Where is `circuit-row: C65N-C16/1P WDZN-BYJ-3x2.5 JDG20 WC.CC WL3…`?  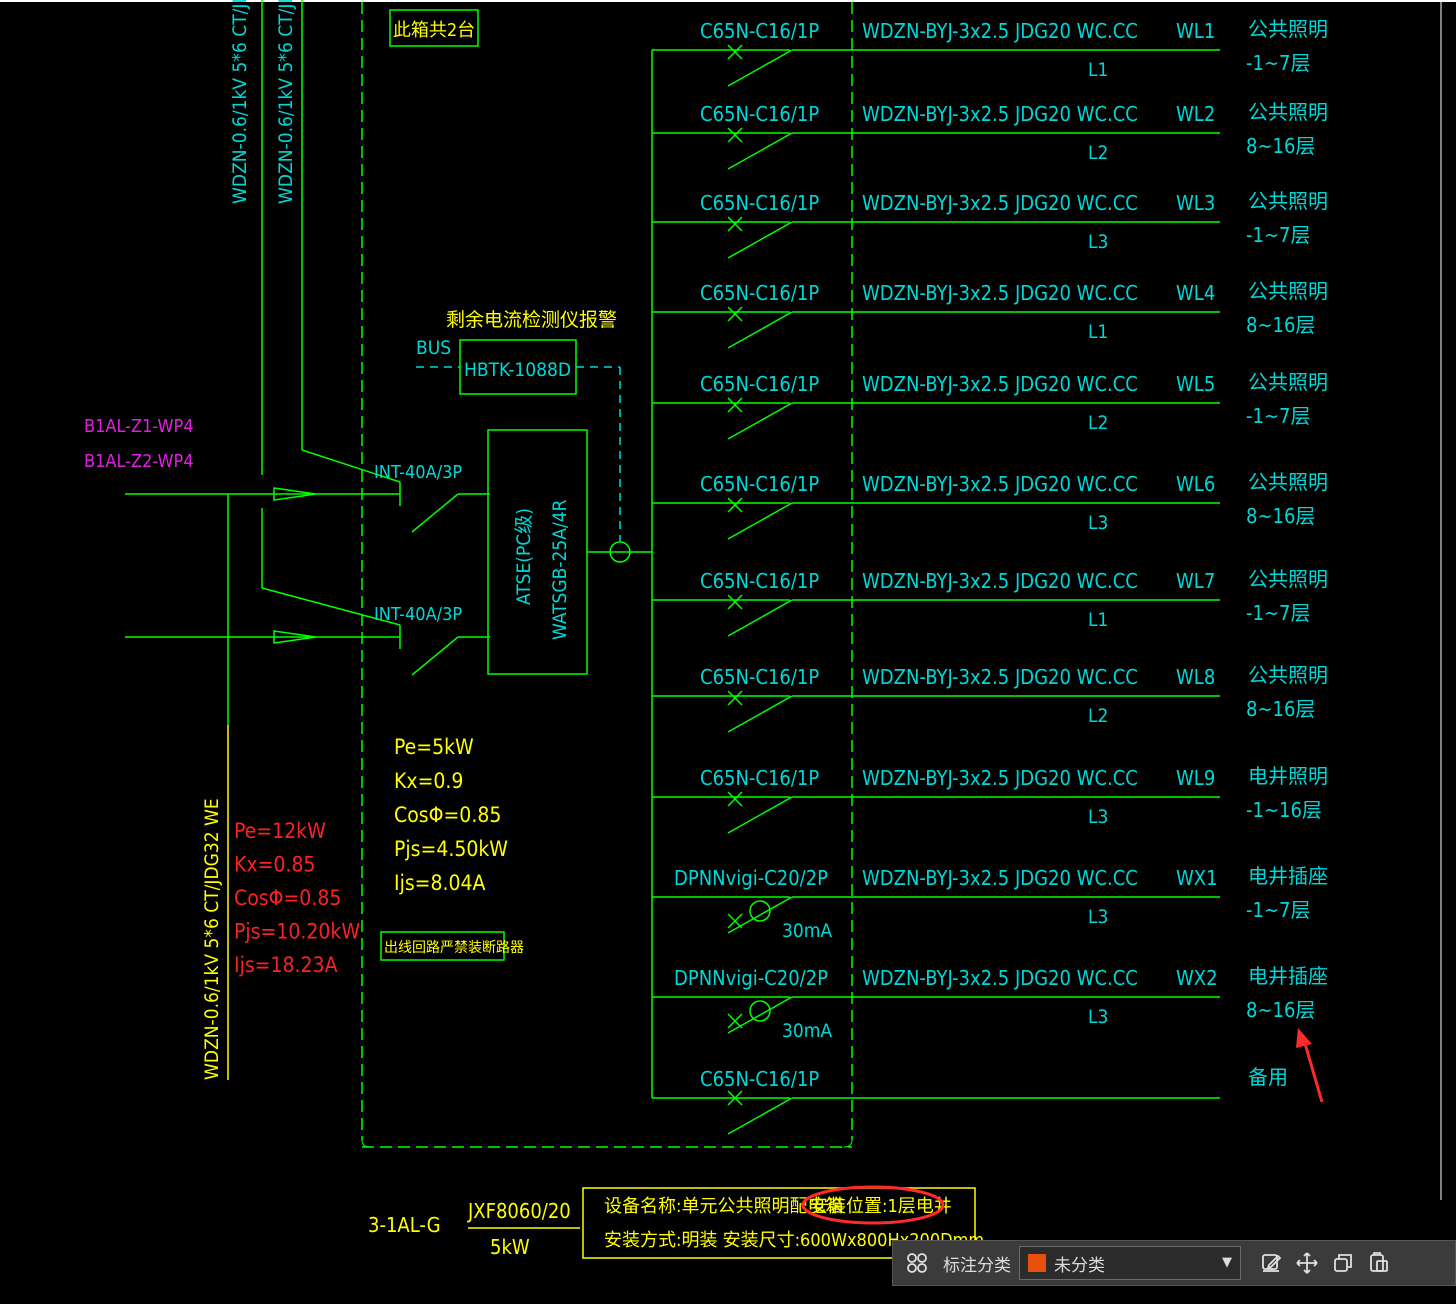
circuit-row: C65N-C16/1P WDZN-BYJ-3x2.5 JDG20 WC.CC WL3… is located at coordinates (990, 224).